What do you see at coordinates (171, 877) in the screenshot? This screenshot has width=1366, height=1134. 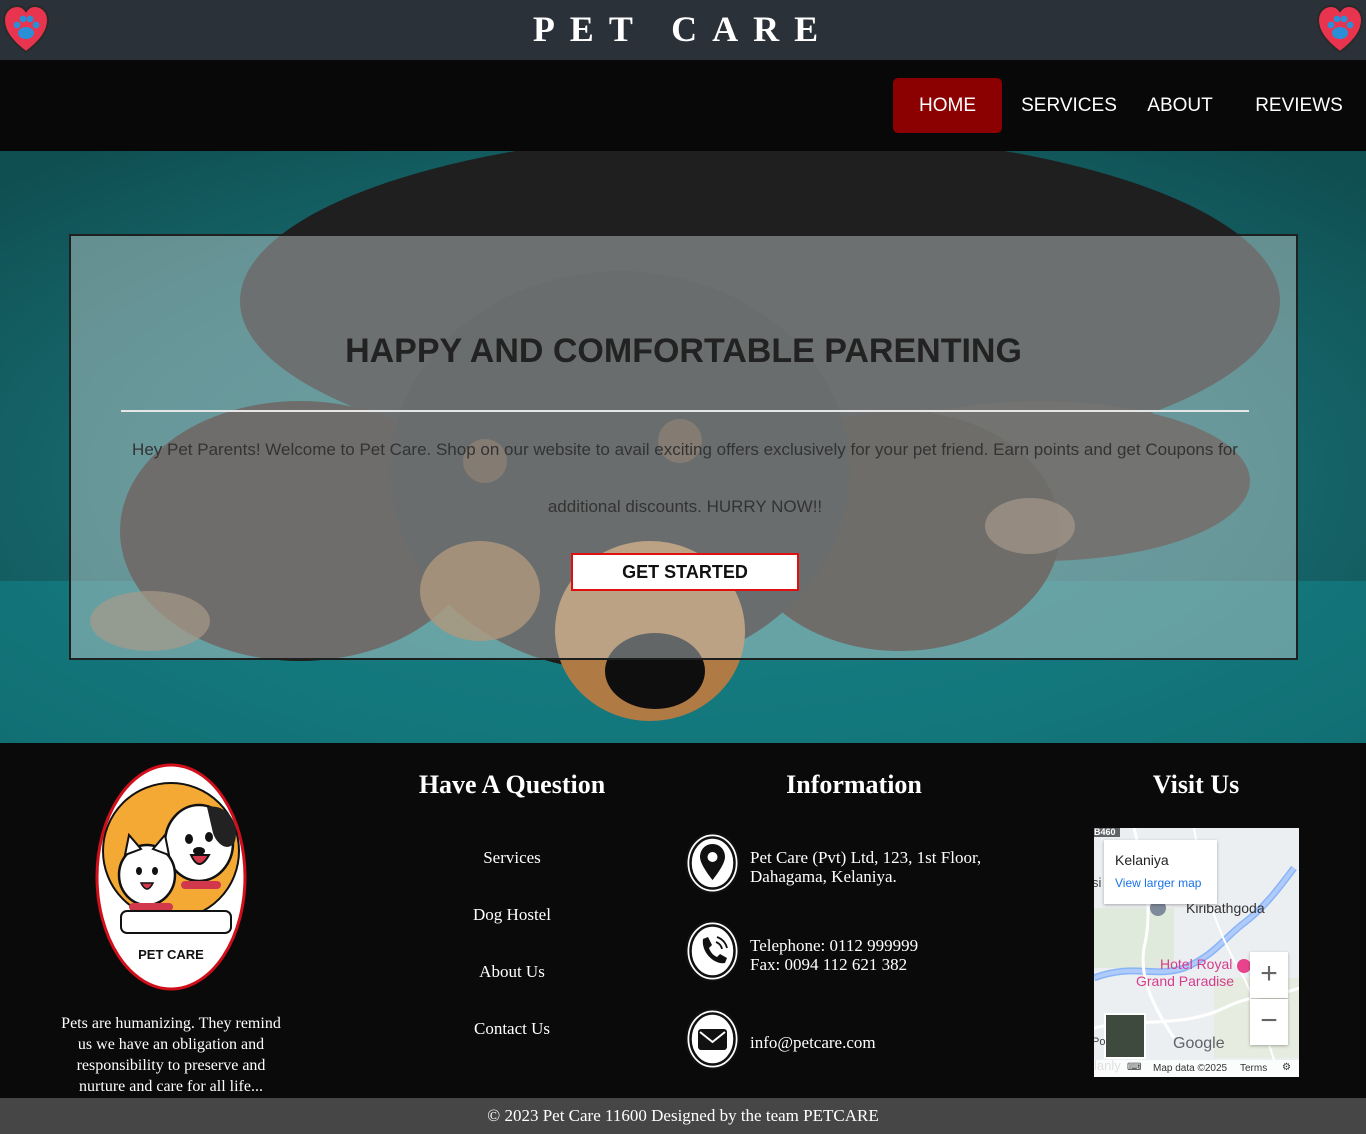 I see `pet-care-logo: PET CARE` at bounding box center [171, 877].